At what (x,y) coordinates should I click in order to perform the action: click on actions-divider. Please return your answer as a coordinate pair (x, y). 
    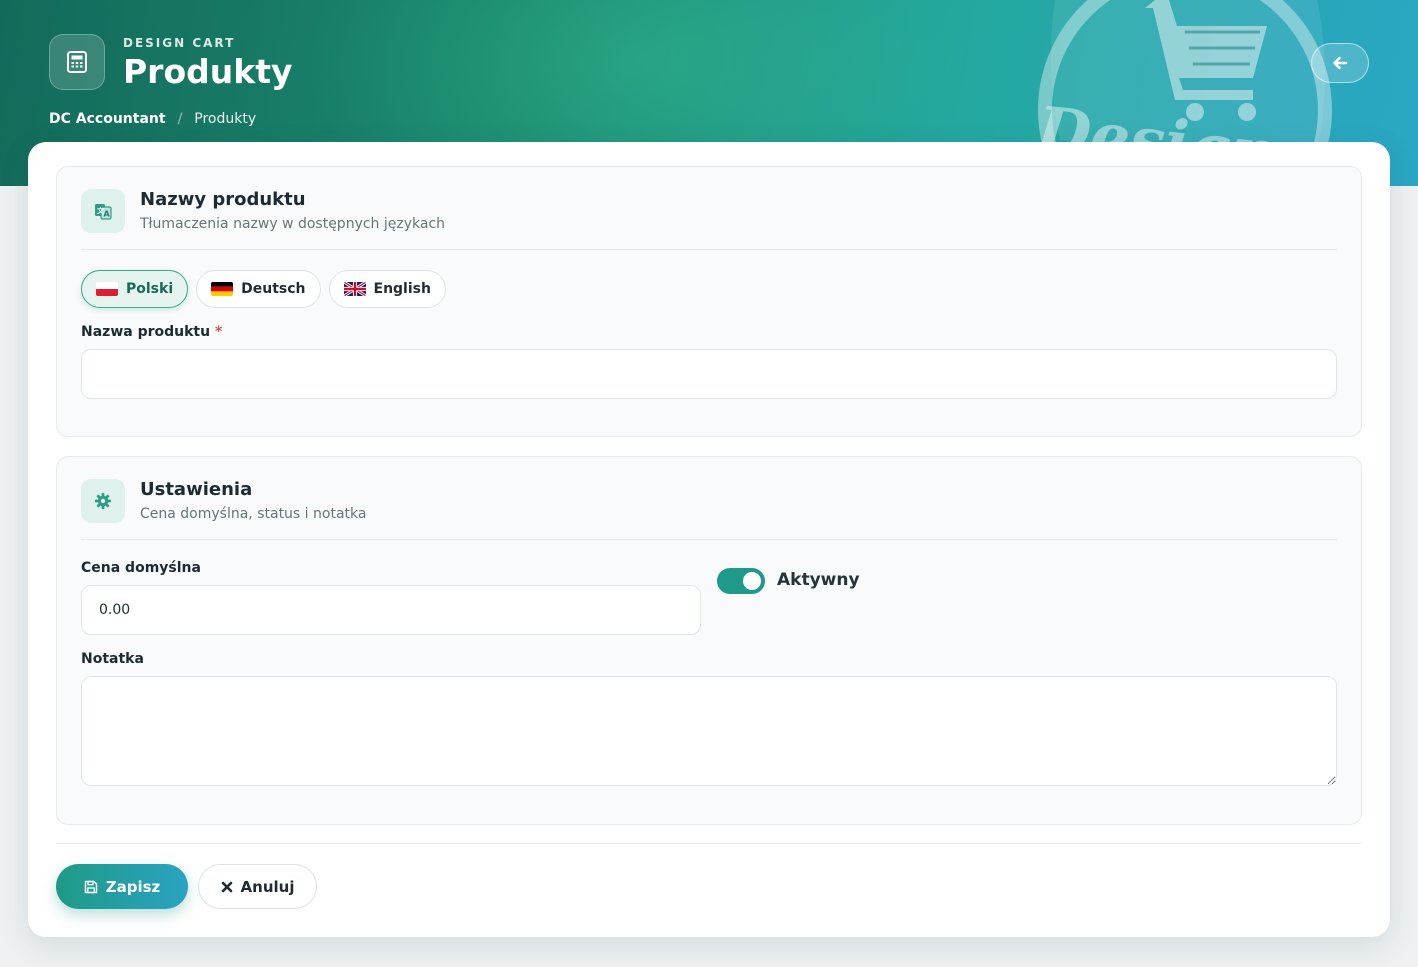
    Looking at the image, I should click on (709, 843).